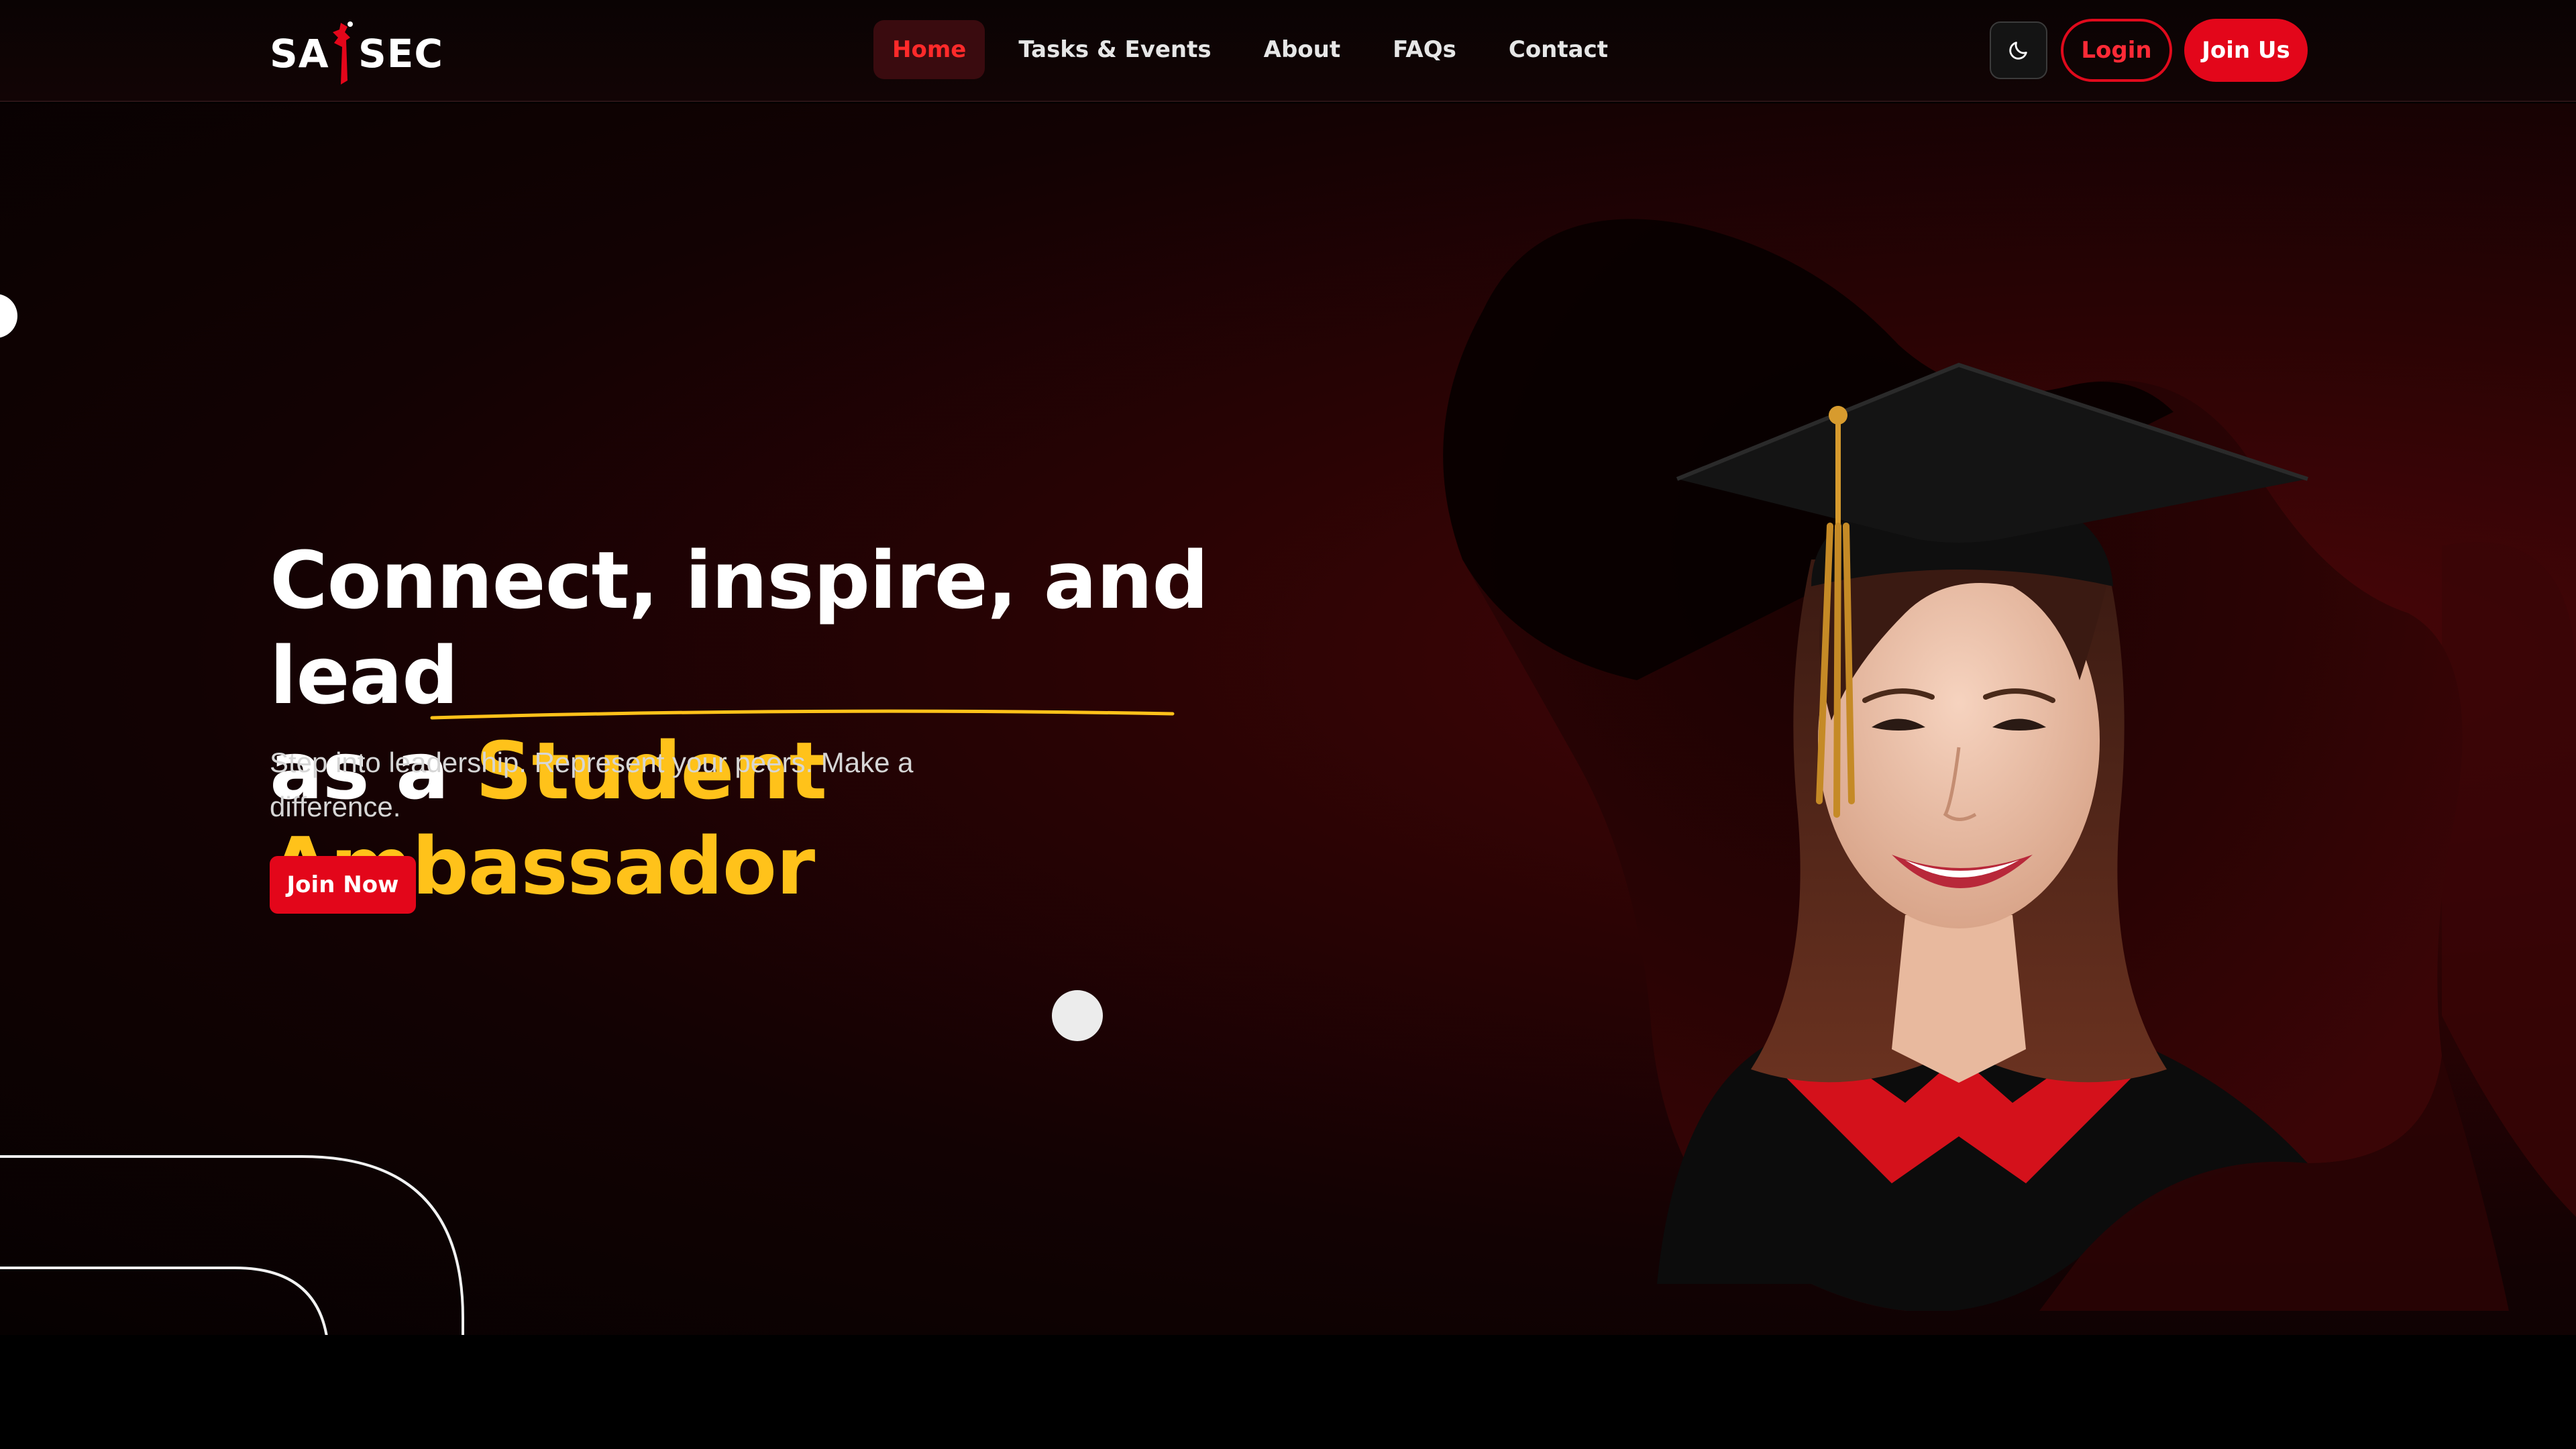  I want to click on logo-figure-icon, so click(343, 53).